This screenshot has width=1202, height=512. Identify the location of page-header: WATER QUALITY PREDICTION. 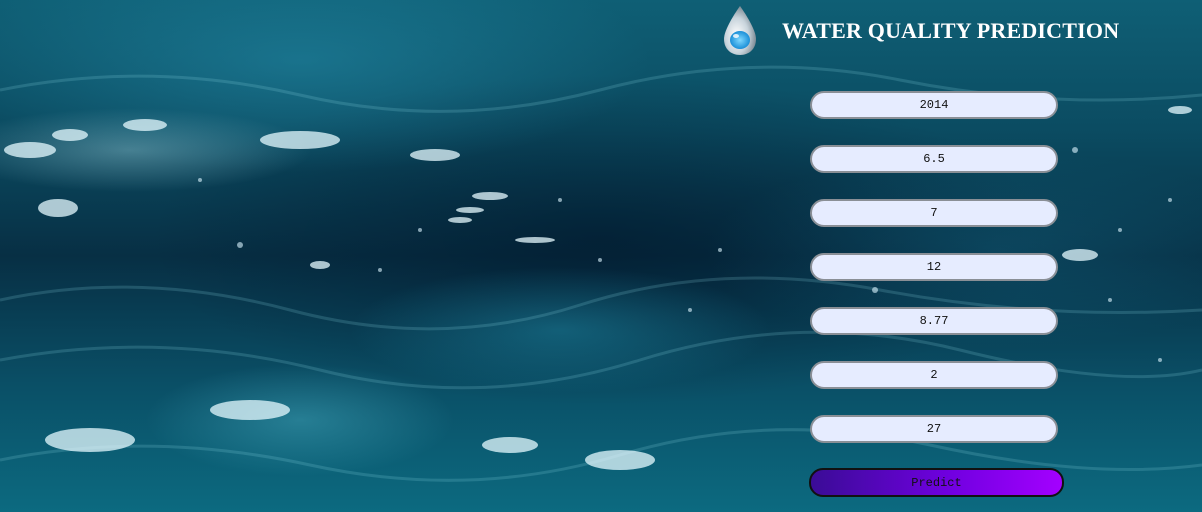
(918, 31).